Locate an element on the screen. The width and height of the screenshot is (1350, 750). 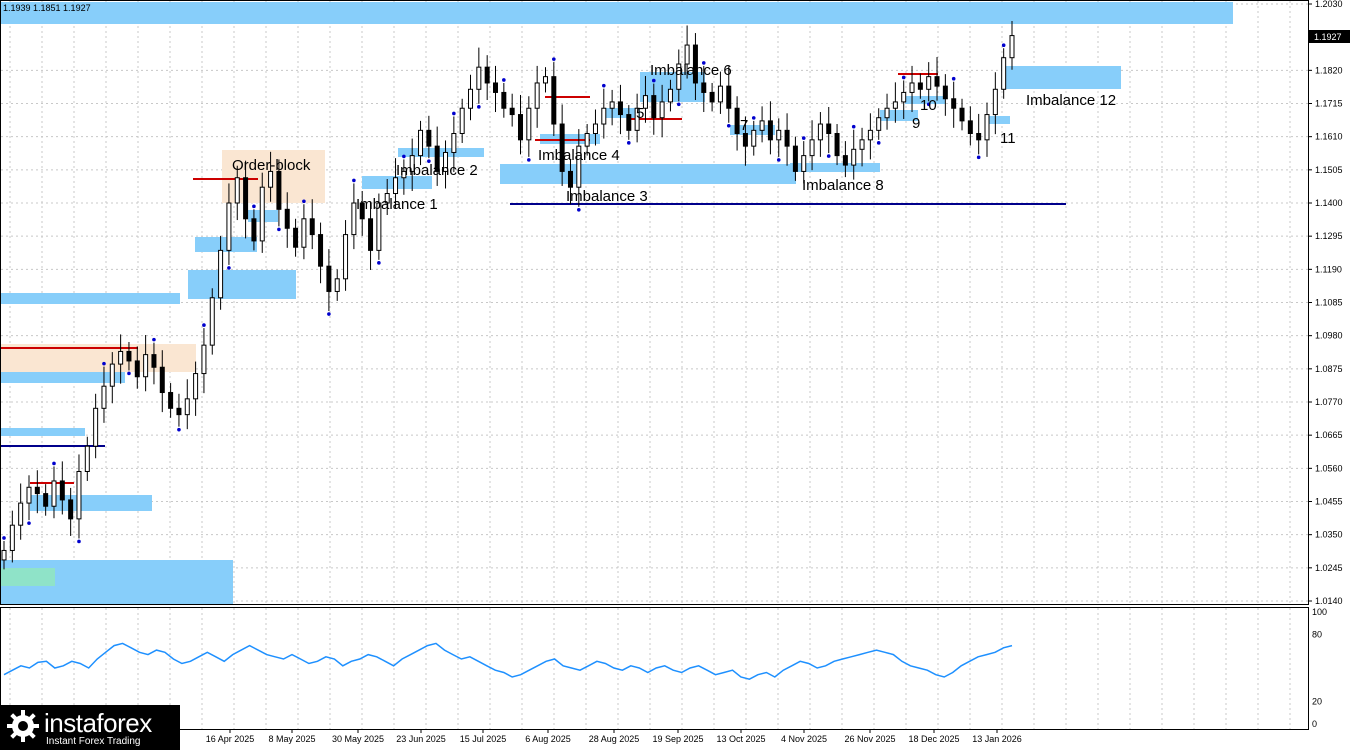
imbalance-6-label: Imbalance 6 is located at coordinates (691, 70).